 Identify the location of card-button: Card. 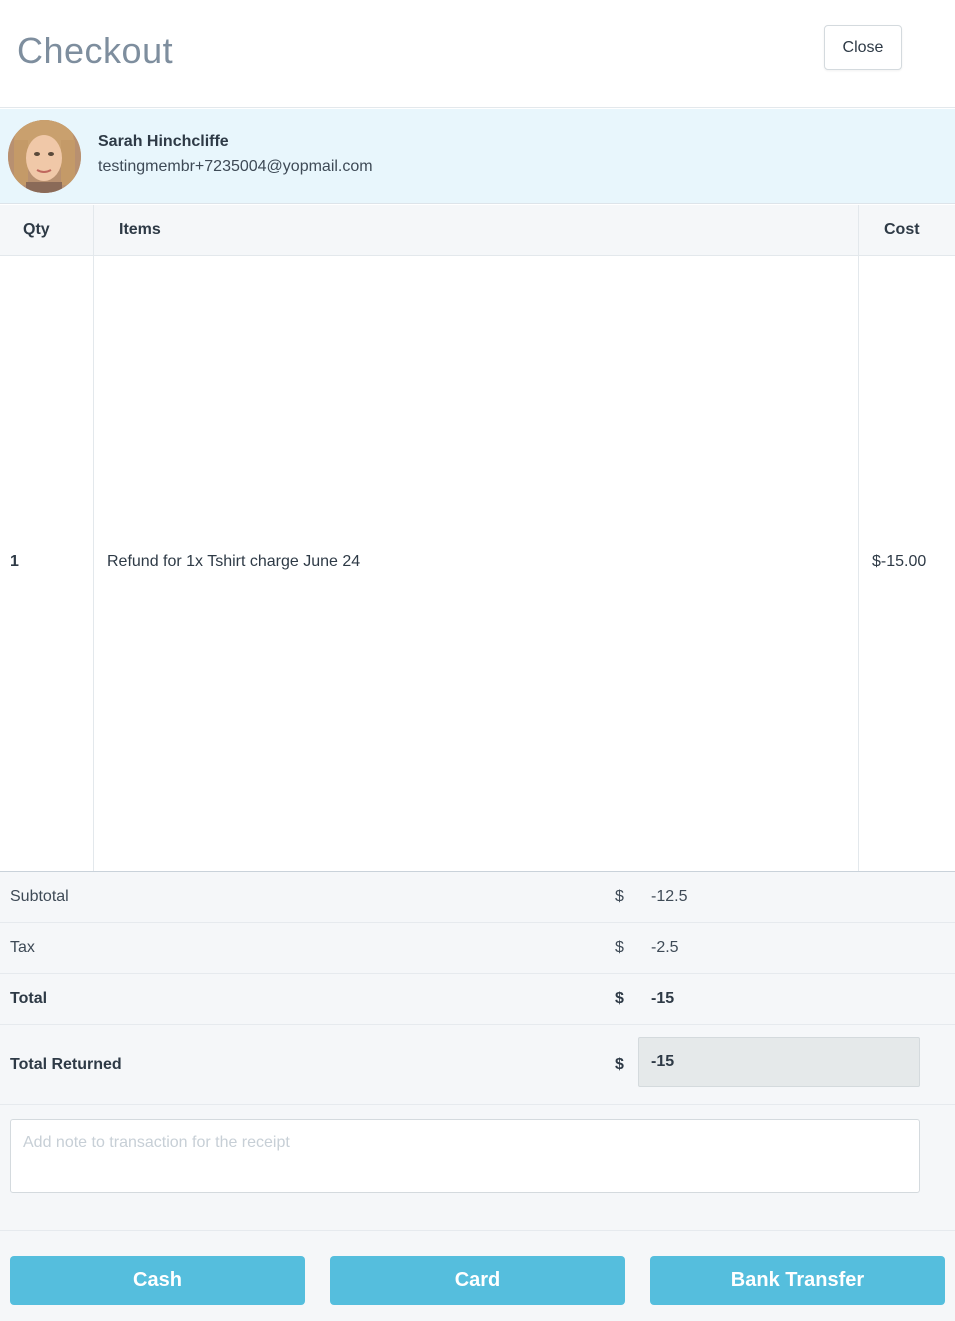
(477, 1280).